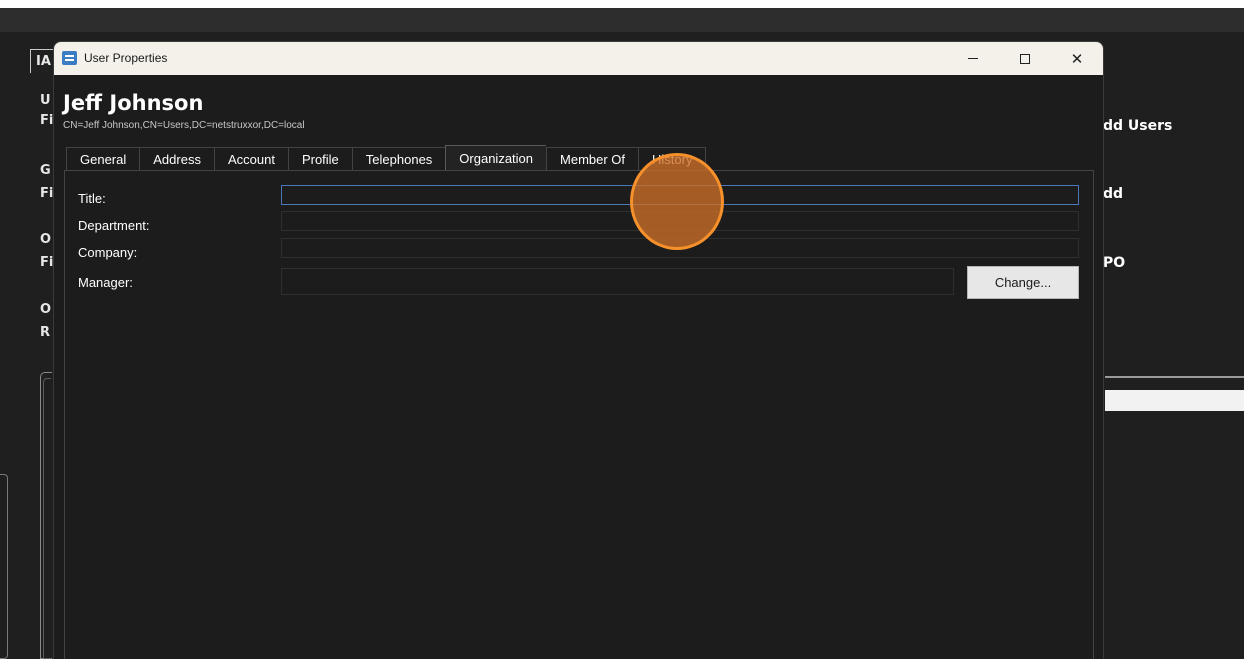 The width and height of the screenshot is (1244, 659). I want to click on click-indicator, so click(677, 201).